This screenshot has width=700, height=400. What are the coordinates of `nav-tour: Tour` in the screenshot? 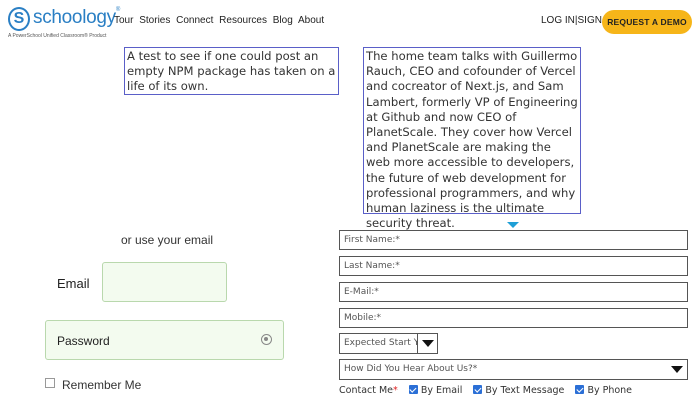 It's located at (123, 20).